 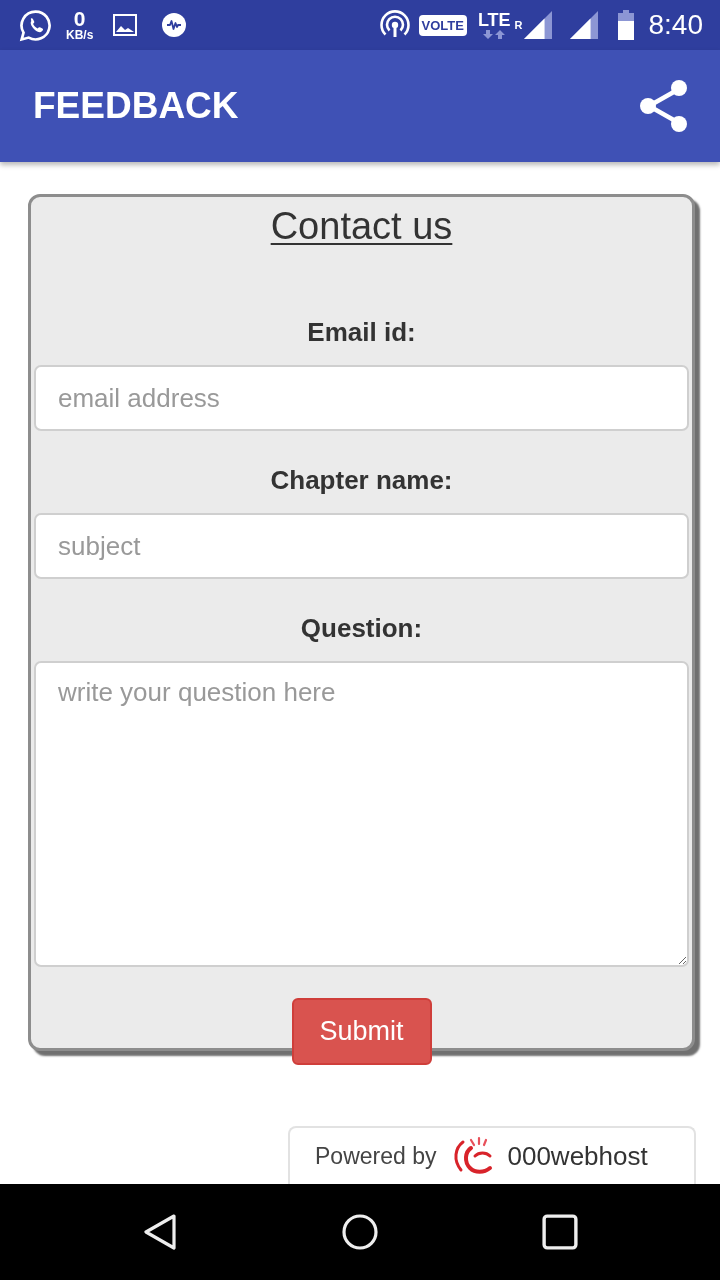 What do you see at coordinates (35, 25) in the screenshot?
I see `chat-bubble-phone-icon` at bounding box center [35, 25].